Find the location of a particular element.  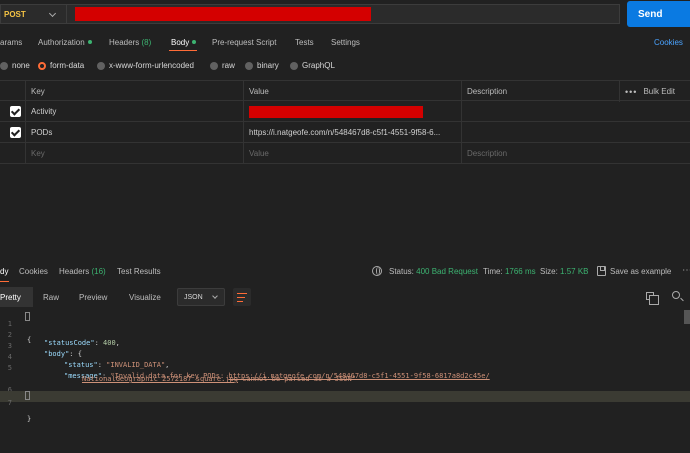

table-row: Activity is located at coordinates (345, 111).